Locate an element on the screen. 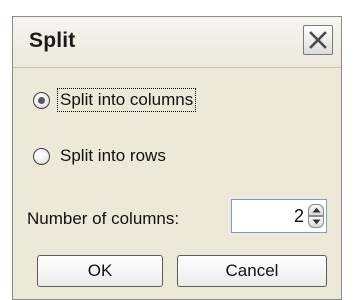  spin-down-button is located at coordinates (316, 222).